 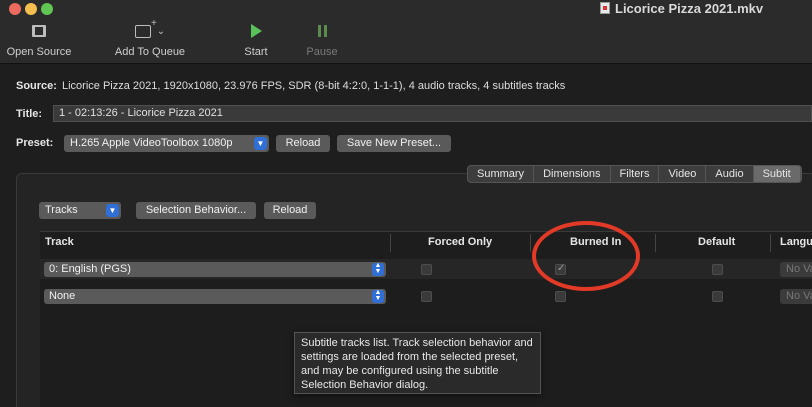 I want to click on column-header-track: Track, so click(x=59, y=242).